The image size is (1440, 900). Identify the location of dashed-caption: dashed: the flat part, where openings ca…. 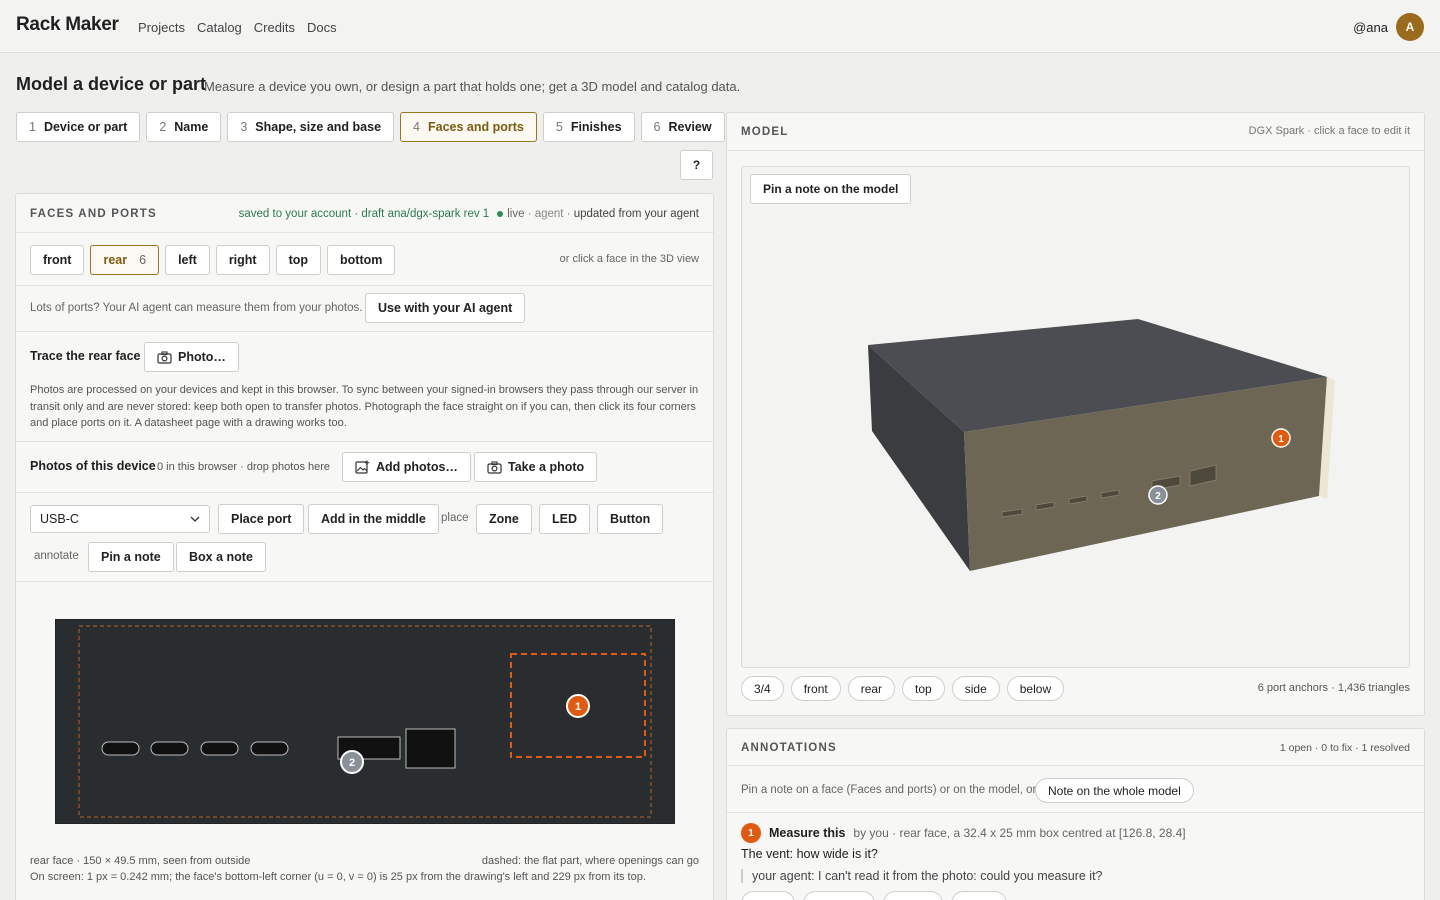
(590, 861).